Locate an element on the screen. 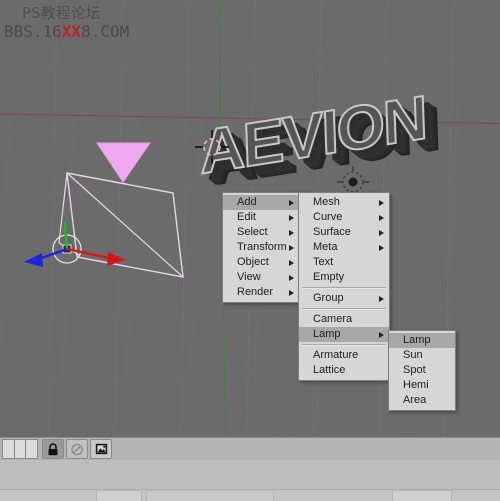  menu-item-edit: Edit is located at coordinates (261, 217).